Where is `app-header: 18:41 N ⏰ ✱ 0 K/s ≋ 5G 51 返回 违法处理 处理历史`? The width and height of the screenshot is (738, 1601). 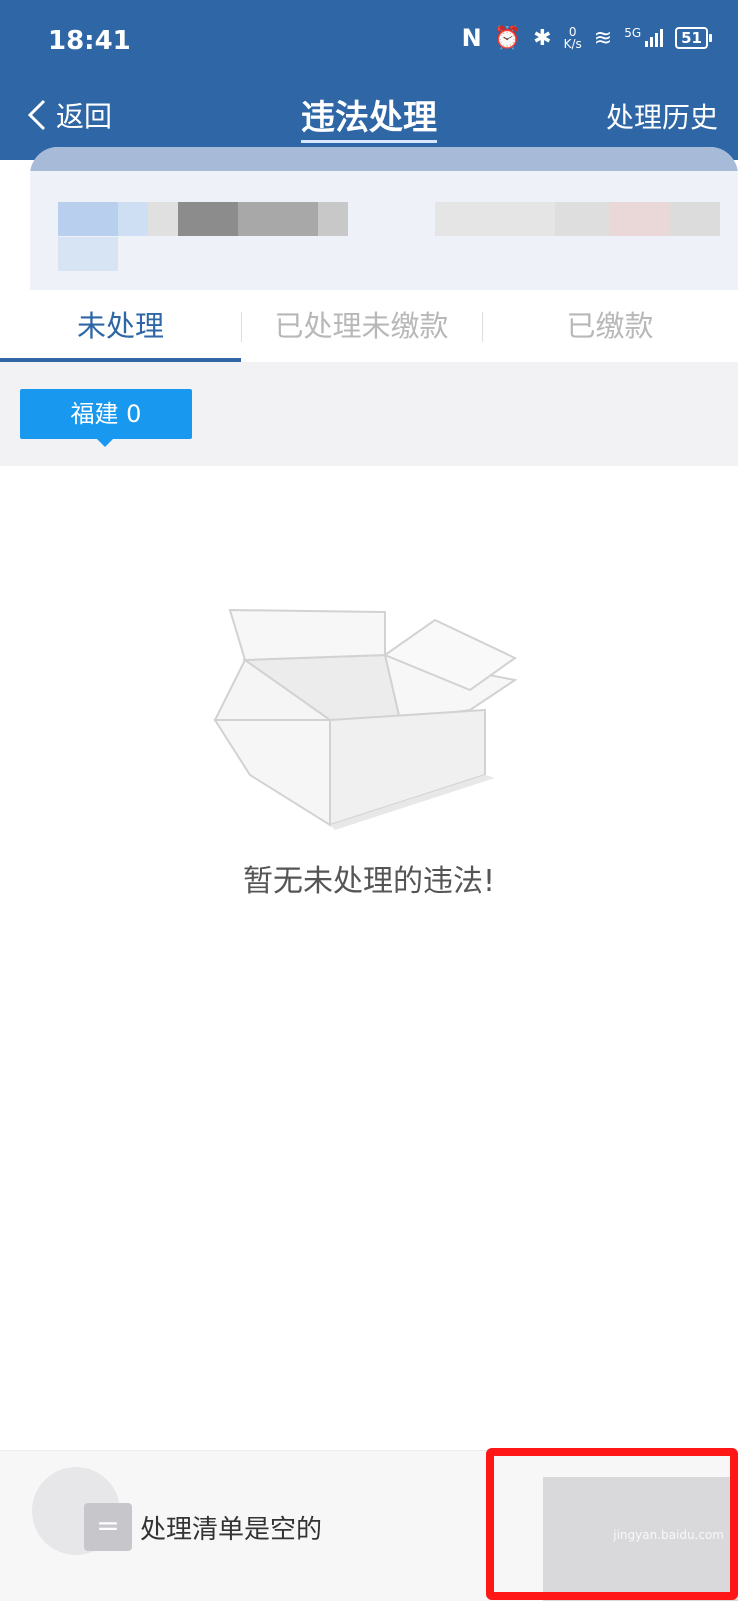 app-header: 18:41 N ⏰ ✱ 0 K/s ≋ 5G 51 返回 违法处理 处理历史 is located at coordinates (369, 80).